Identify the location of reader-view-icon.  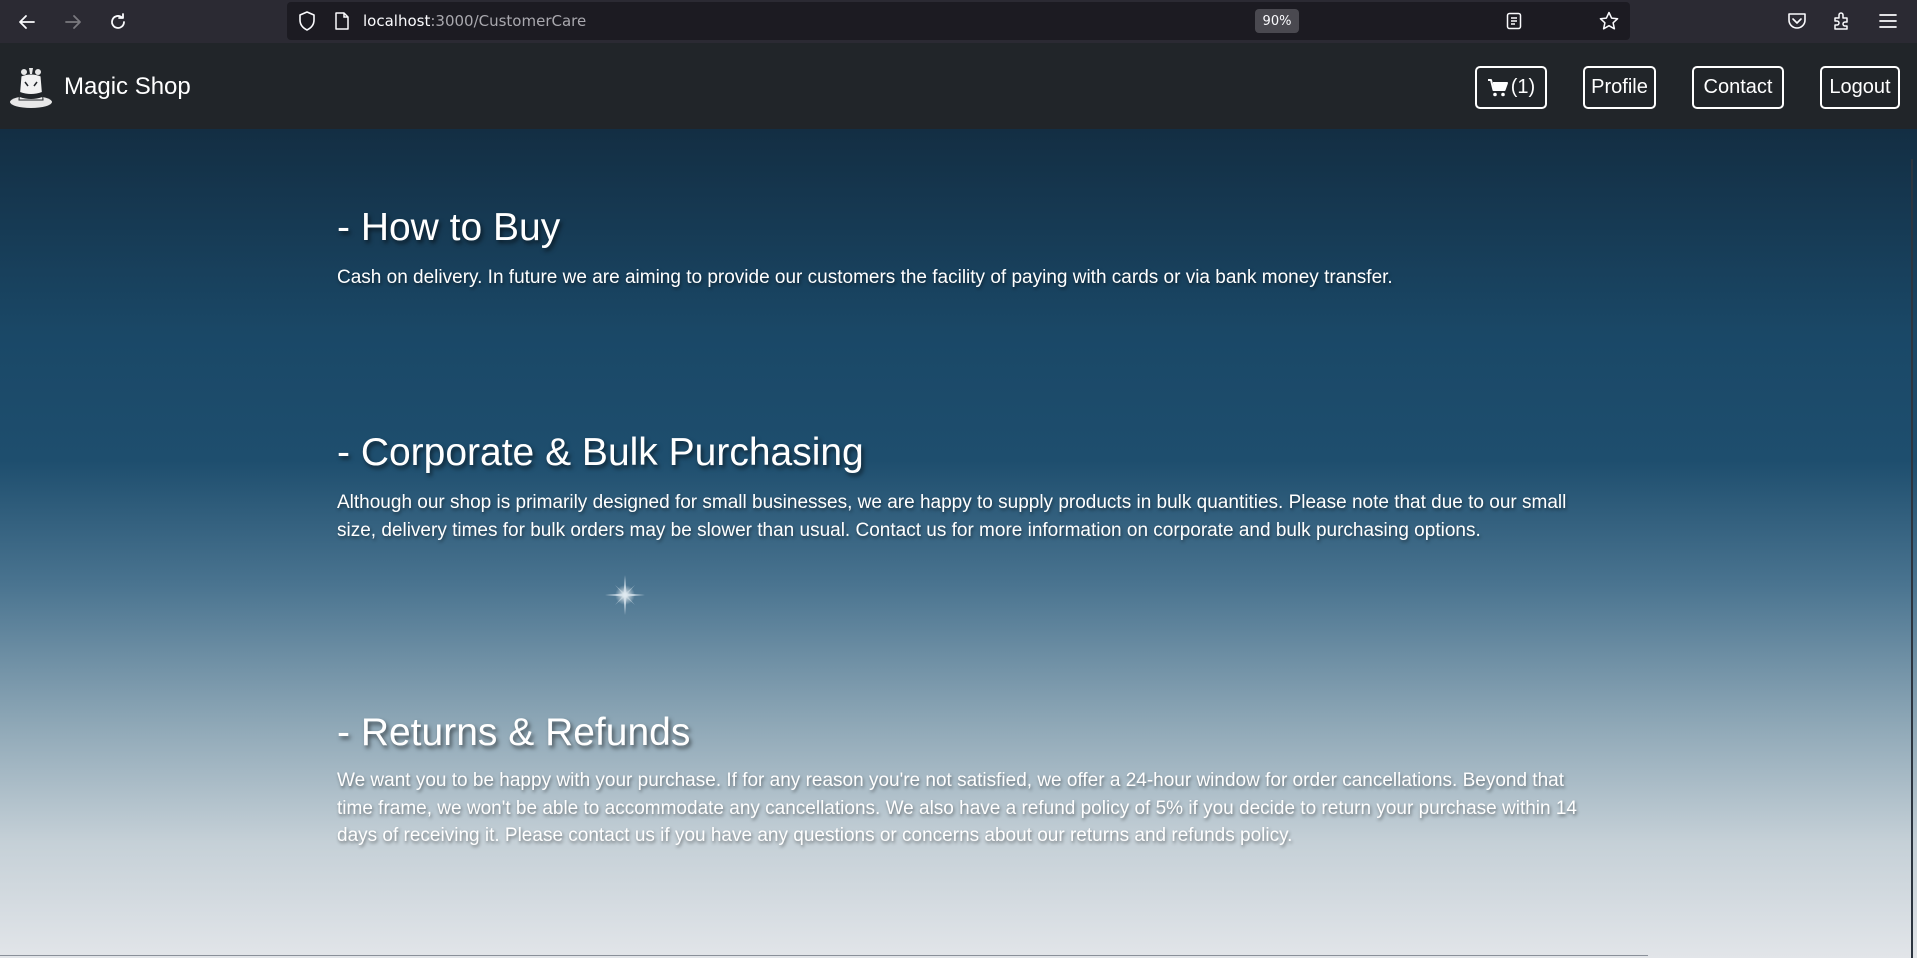
(1514, 21).